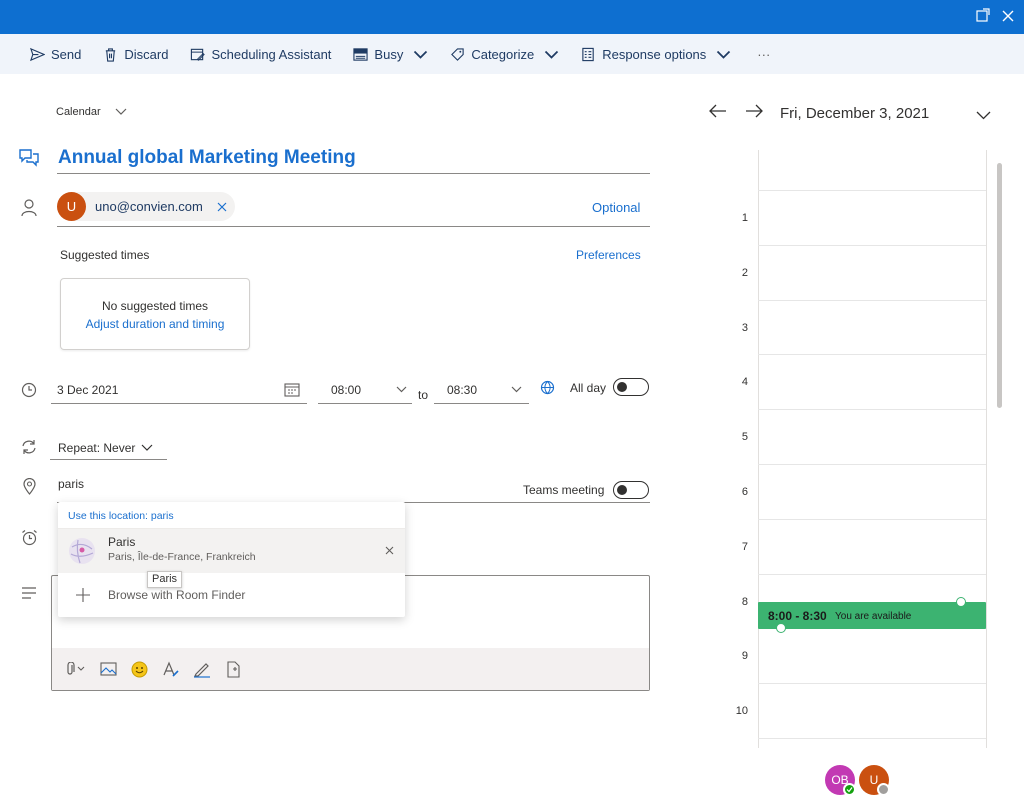 The width and height of the screenshot is (1024, 809). What do you see at coordinates (389, 550) in the screenshot?
I see `dismiss-icon` at bounding box center [389, 550].